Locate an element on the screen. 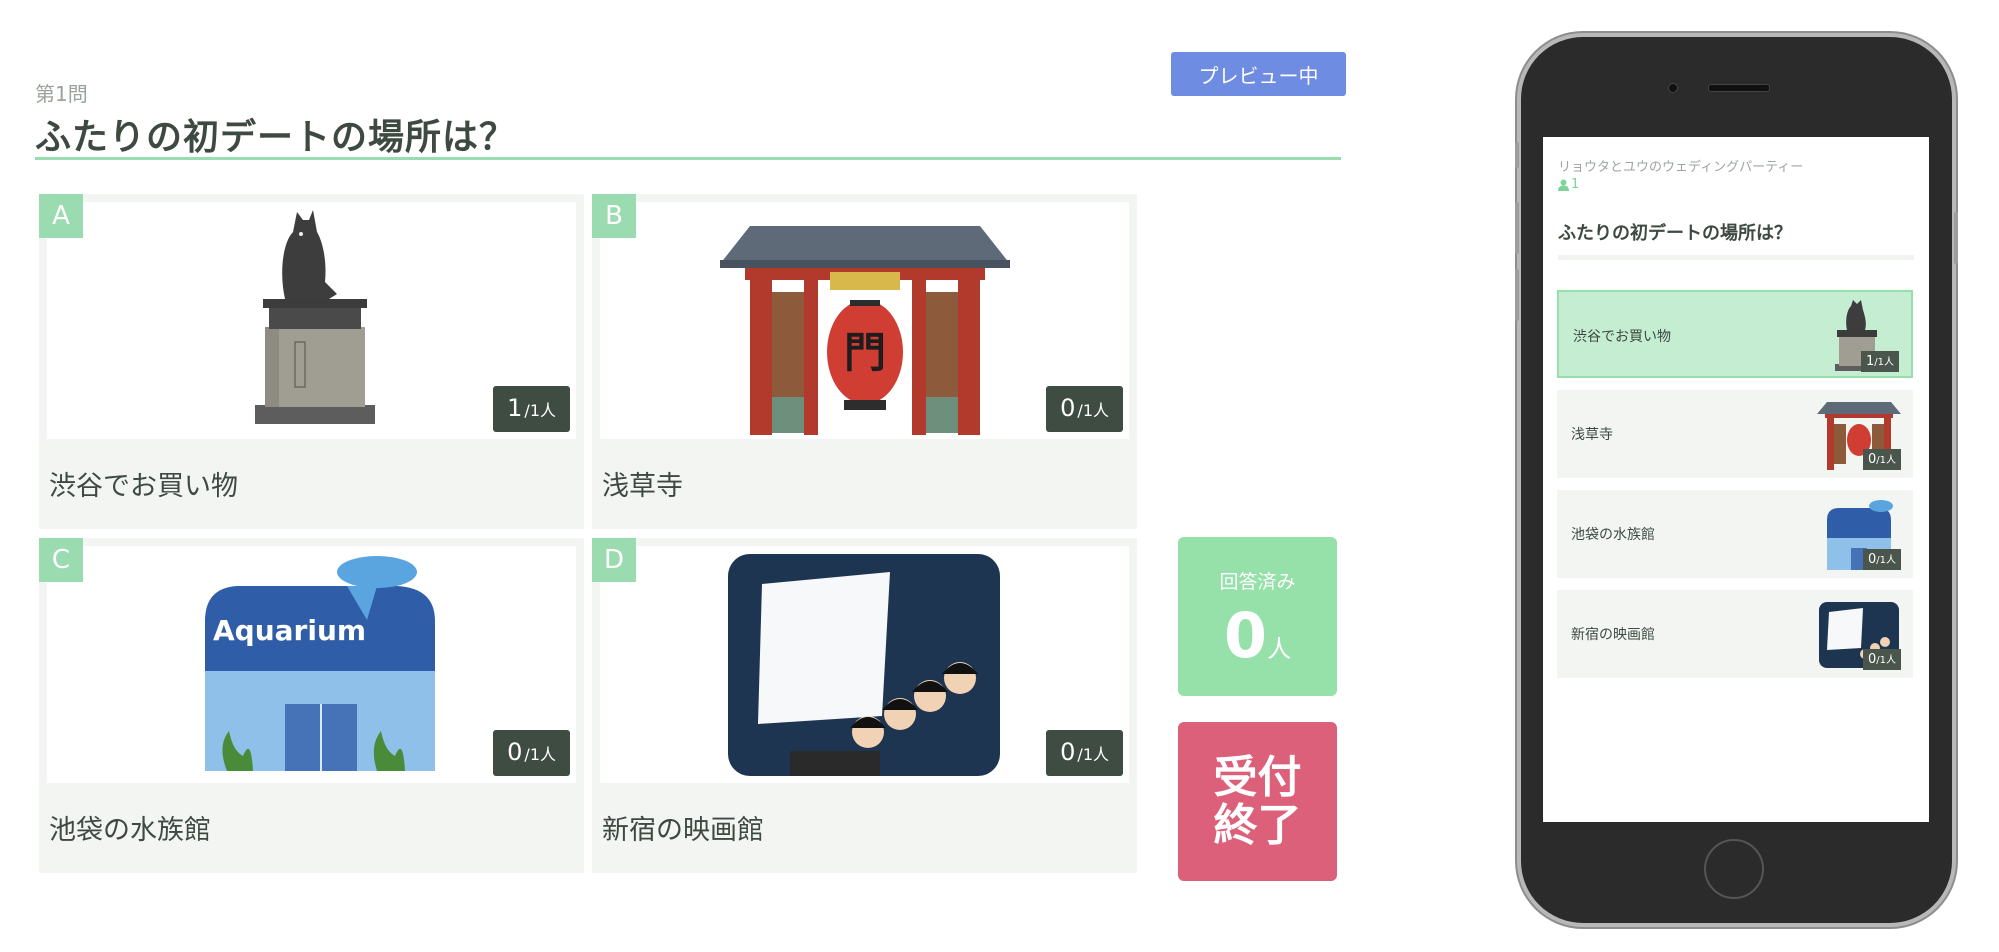 Image resolution: width=1999 pixels, height=952 pixels. answered-value: 0人 is located at coordinates (1257, 635).